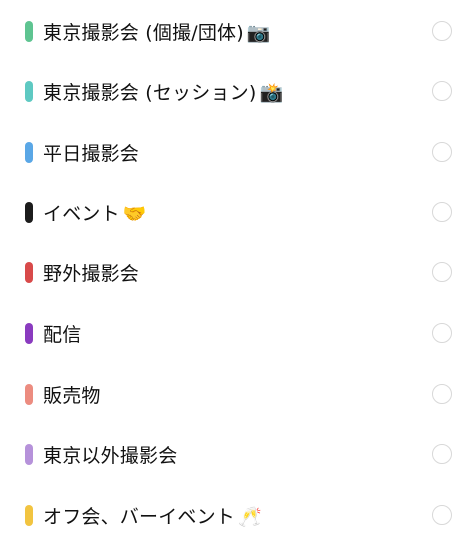  I want to click on category-name: オフ会、バーイベント, so click(139, 516).